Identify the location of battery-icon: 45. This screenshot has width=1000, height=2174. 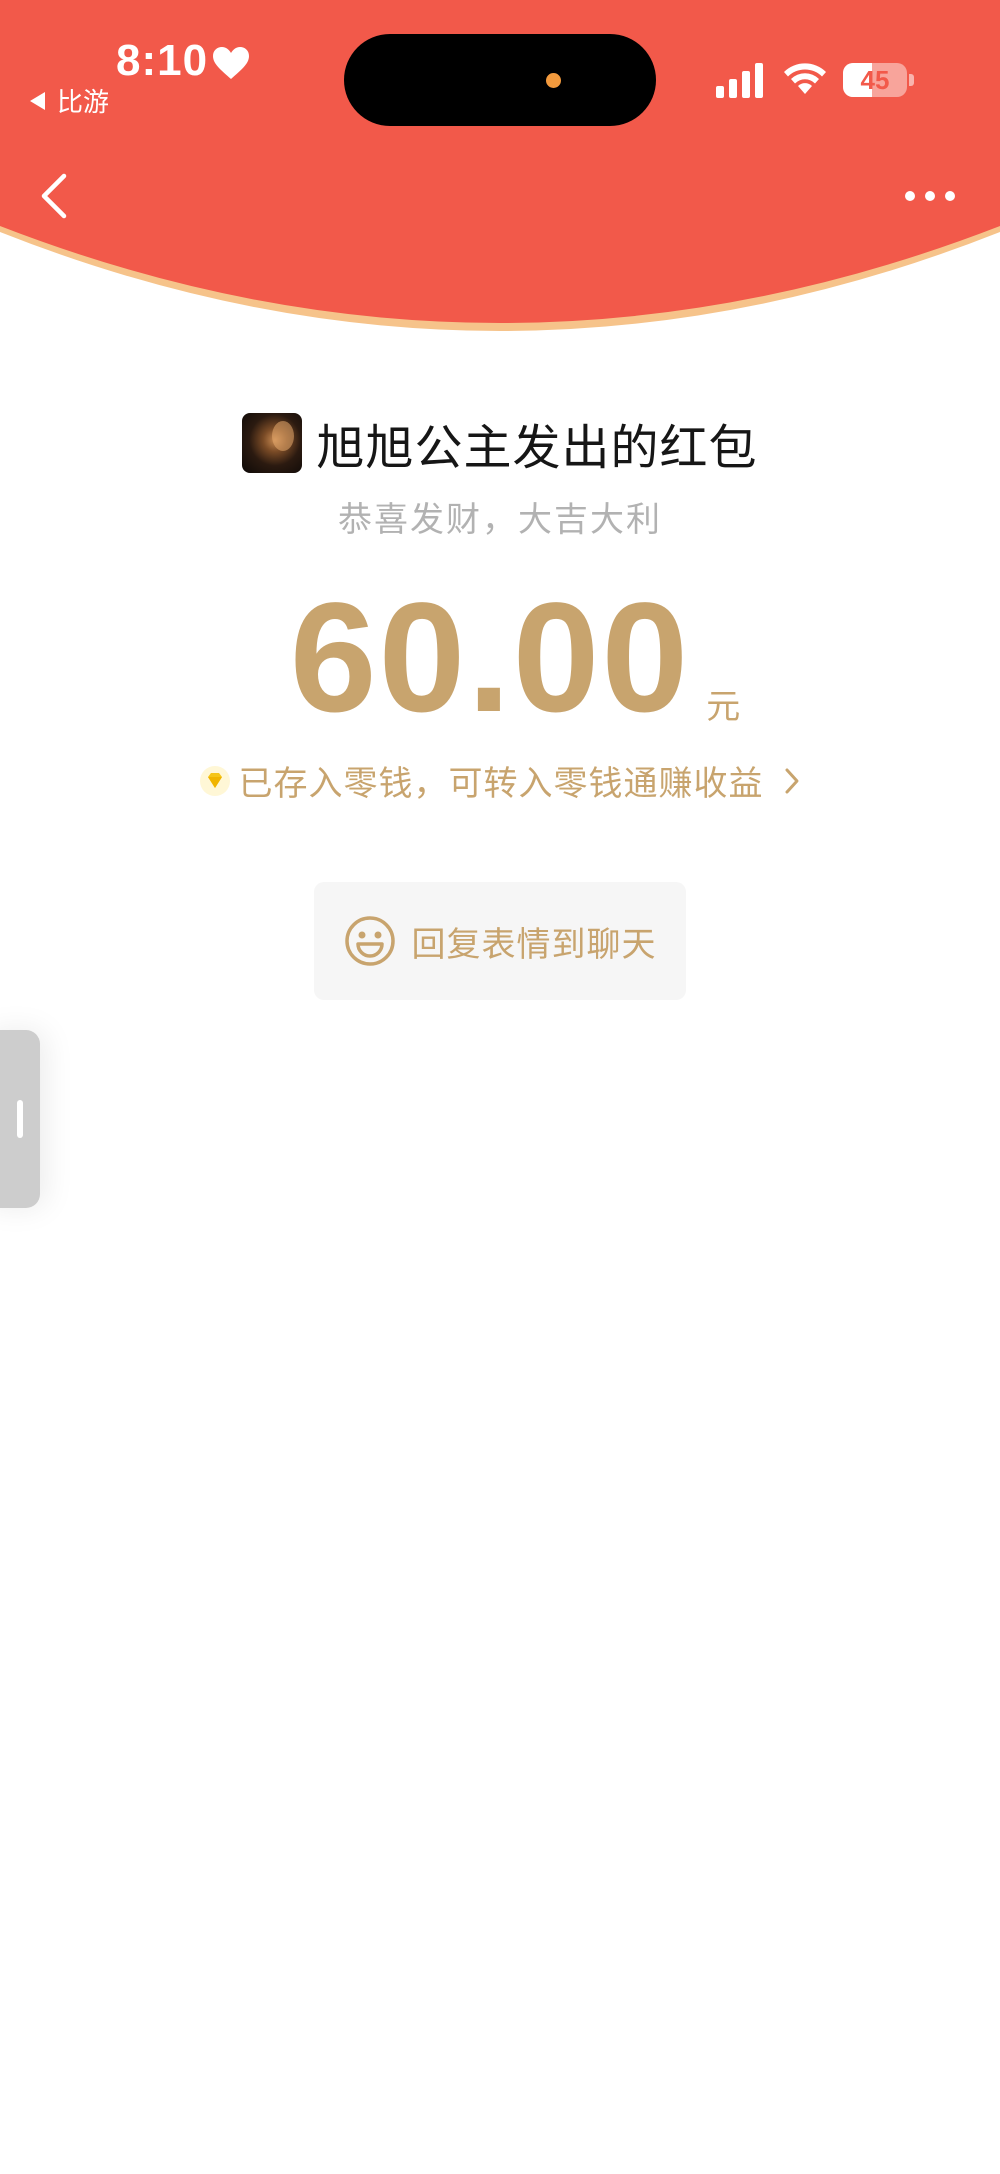
(875, 80).